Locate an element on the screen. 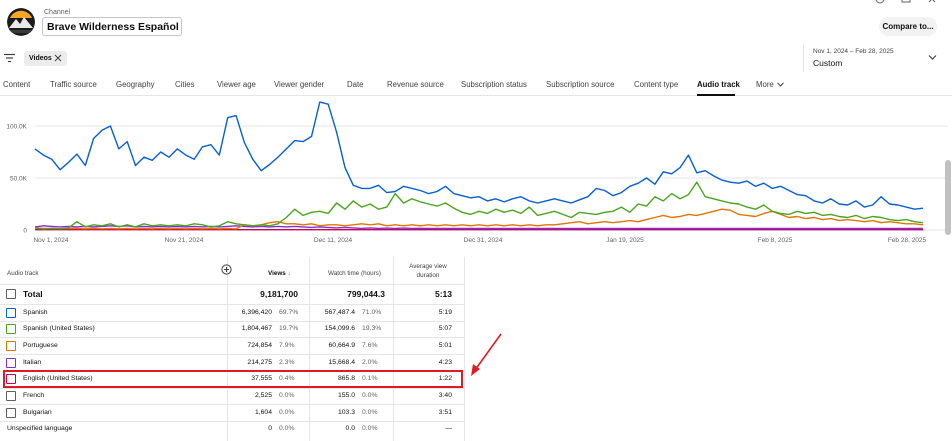 The image size is (952, 441). x-tick-label: Dec 31, 2024 is located at coordinates (483, 240).